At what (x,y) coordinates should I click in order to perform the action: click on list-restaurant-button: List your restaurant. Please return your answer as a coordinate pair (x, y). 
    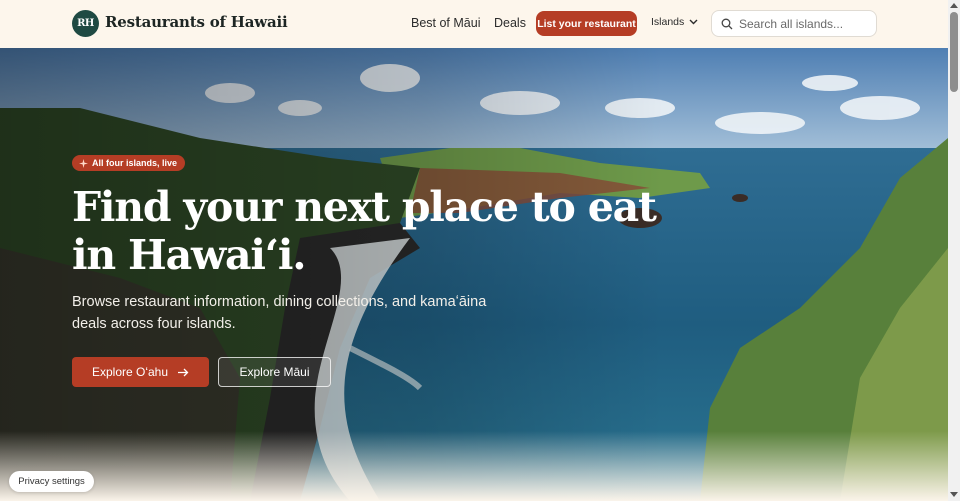
    Looking at the image, I should click on (586, 23).